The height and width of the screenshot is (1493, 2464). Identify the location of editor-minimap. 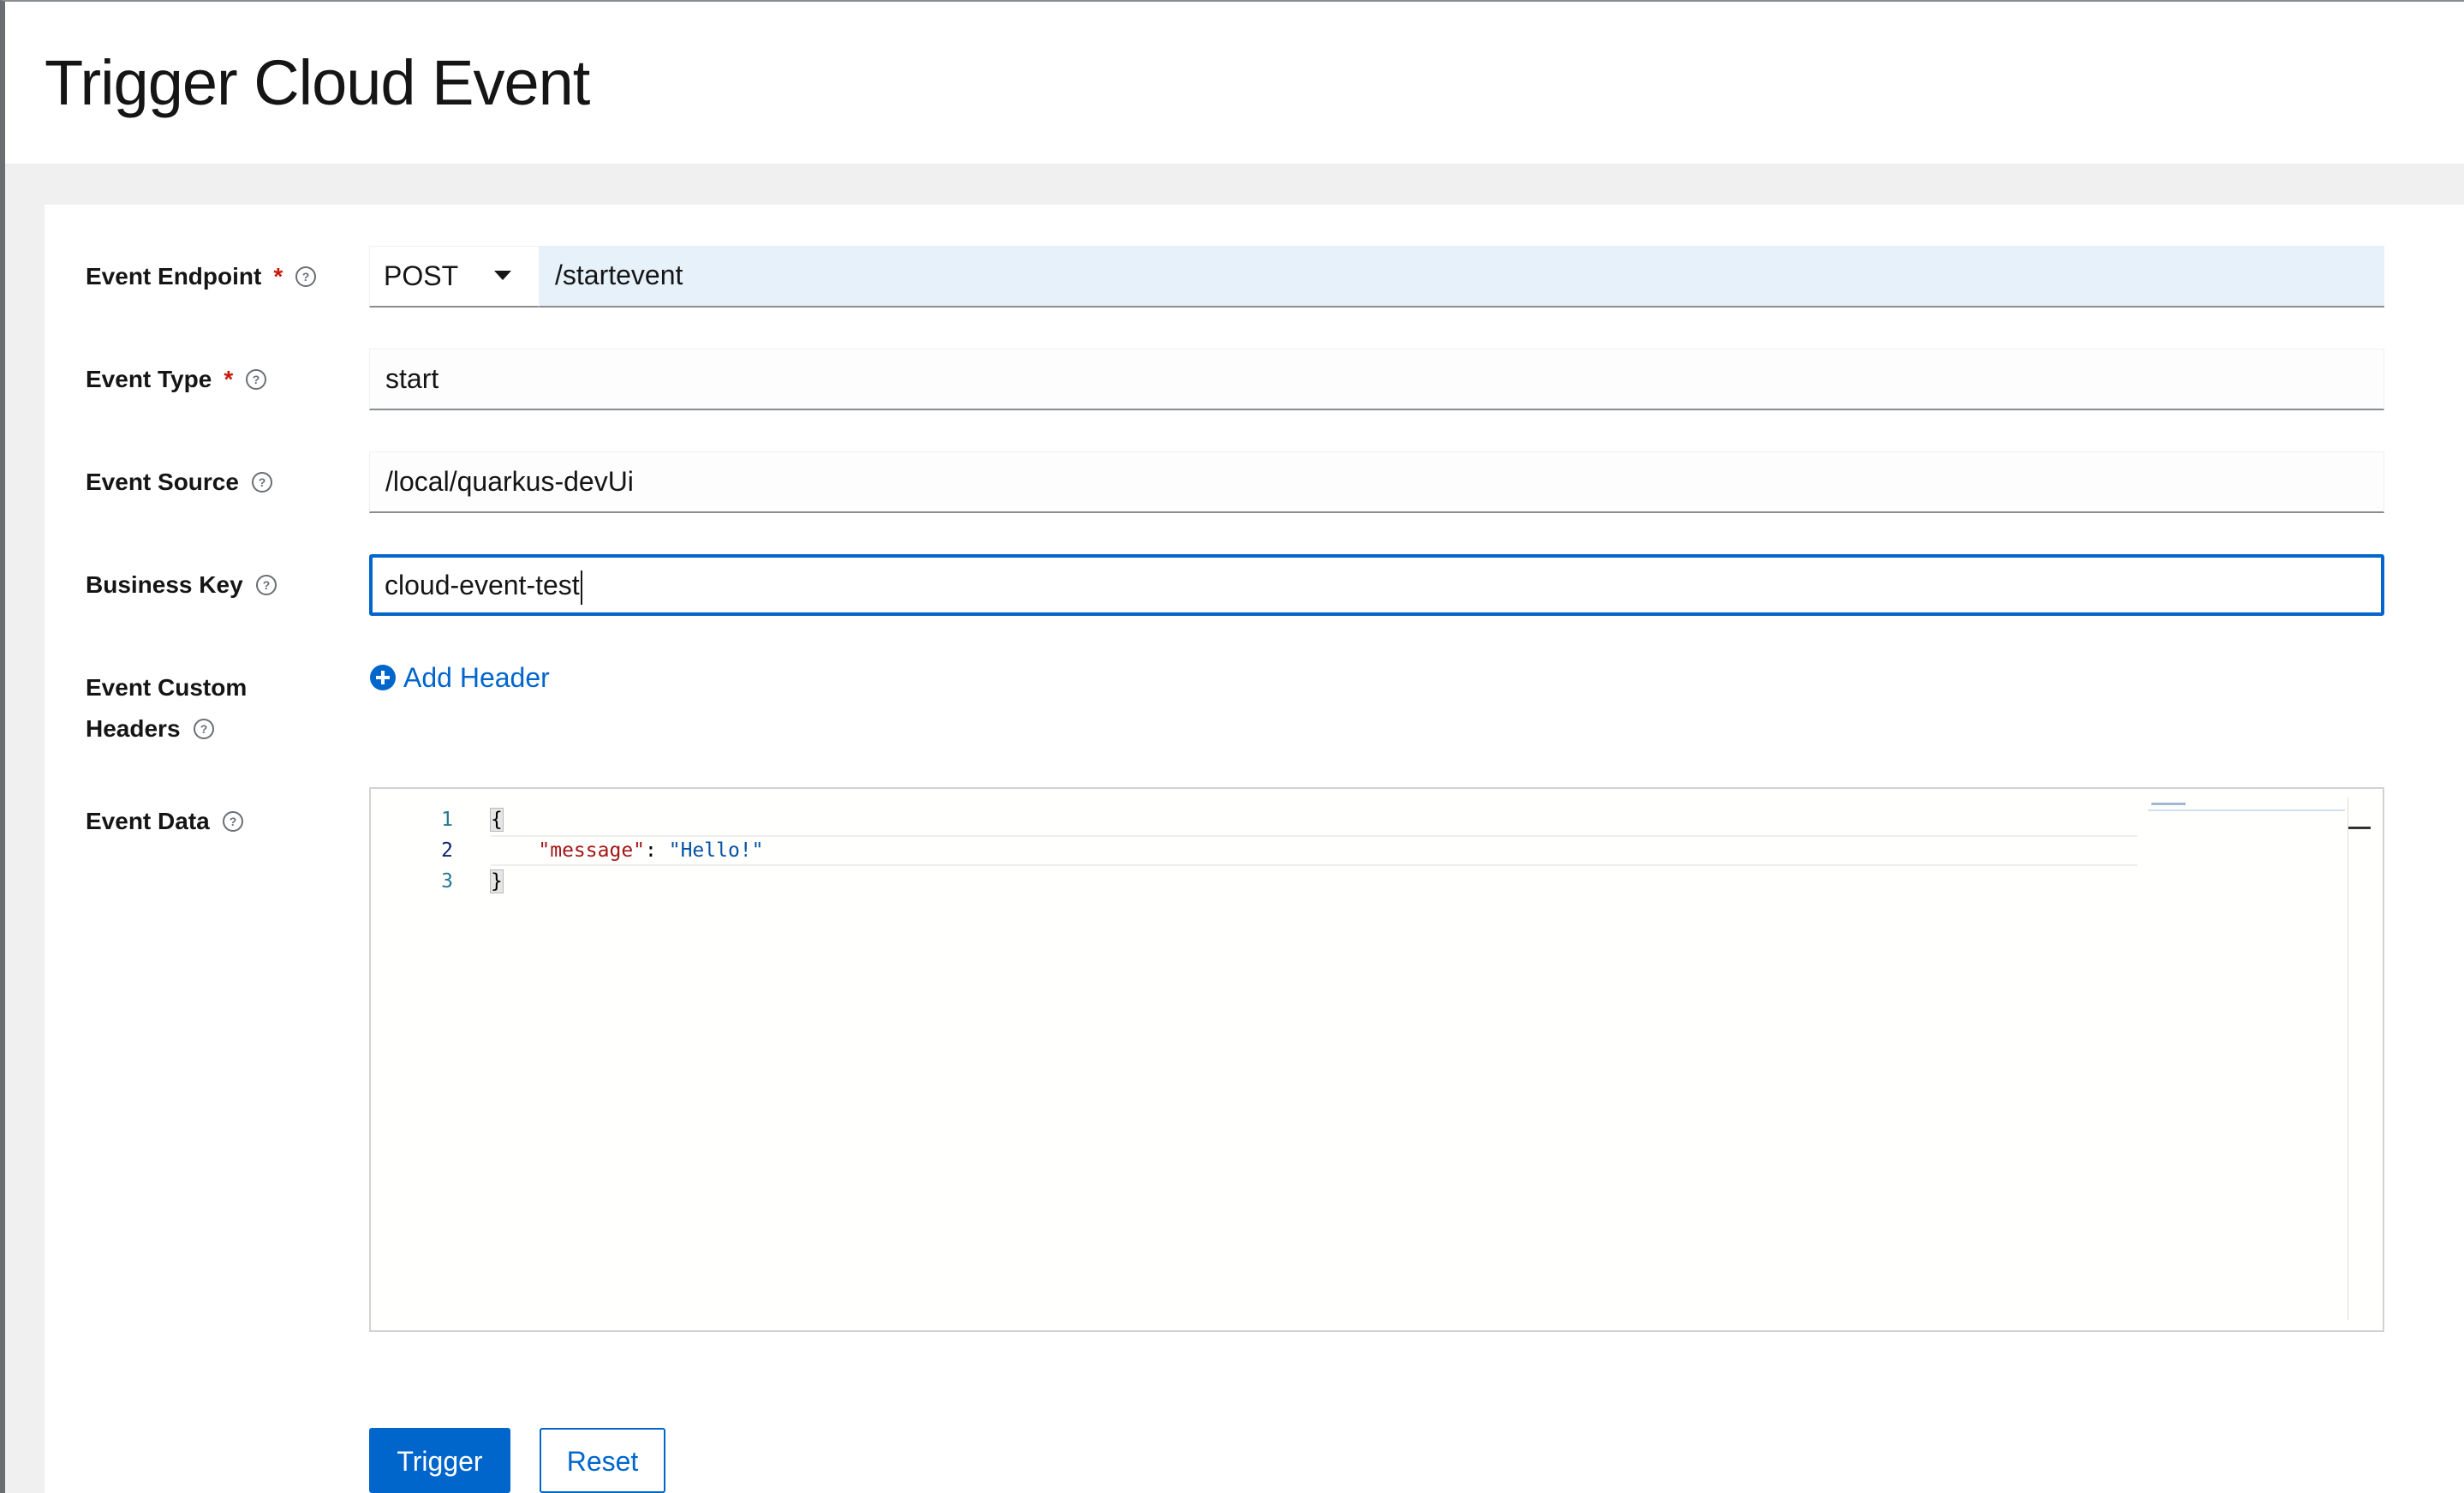
(2246, 806).